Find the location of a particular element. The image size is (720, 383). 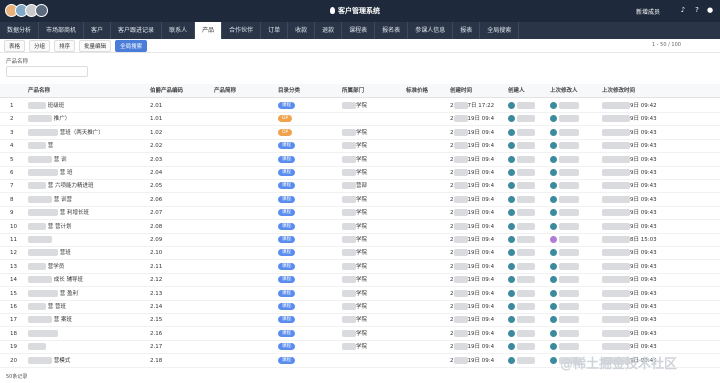

product-code-cell: 1.01 is located at coordinates (180, 119).